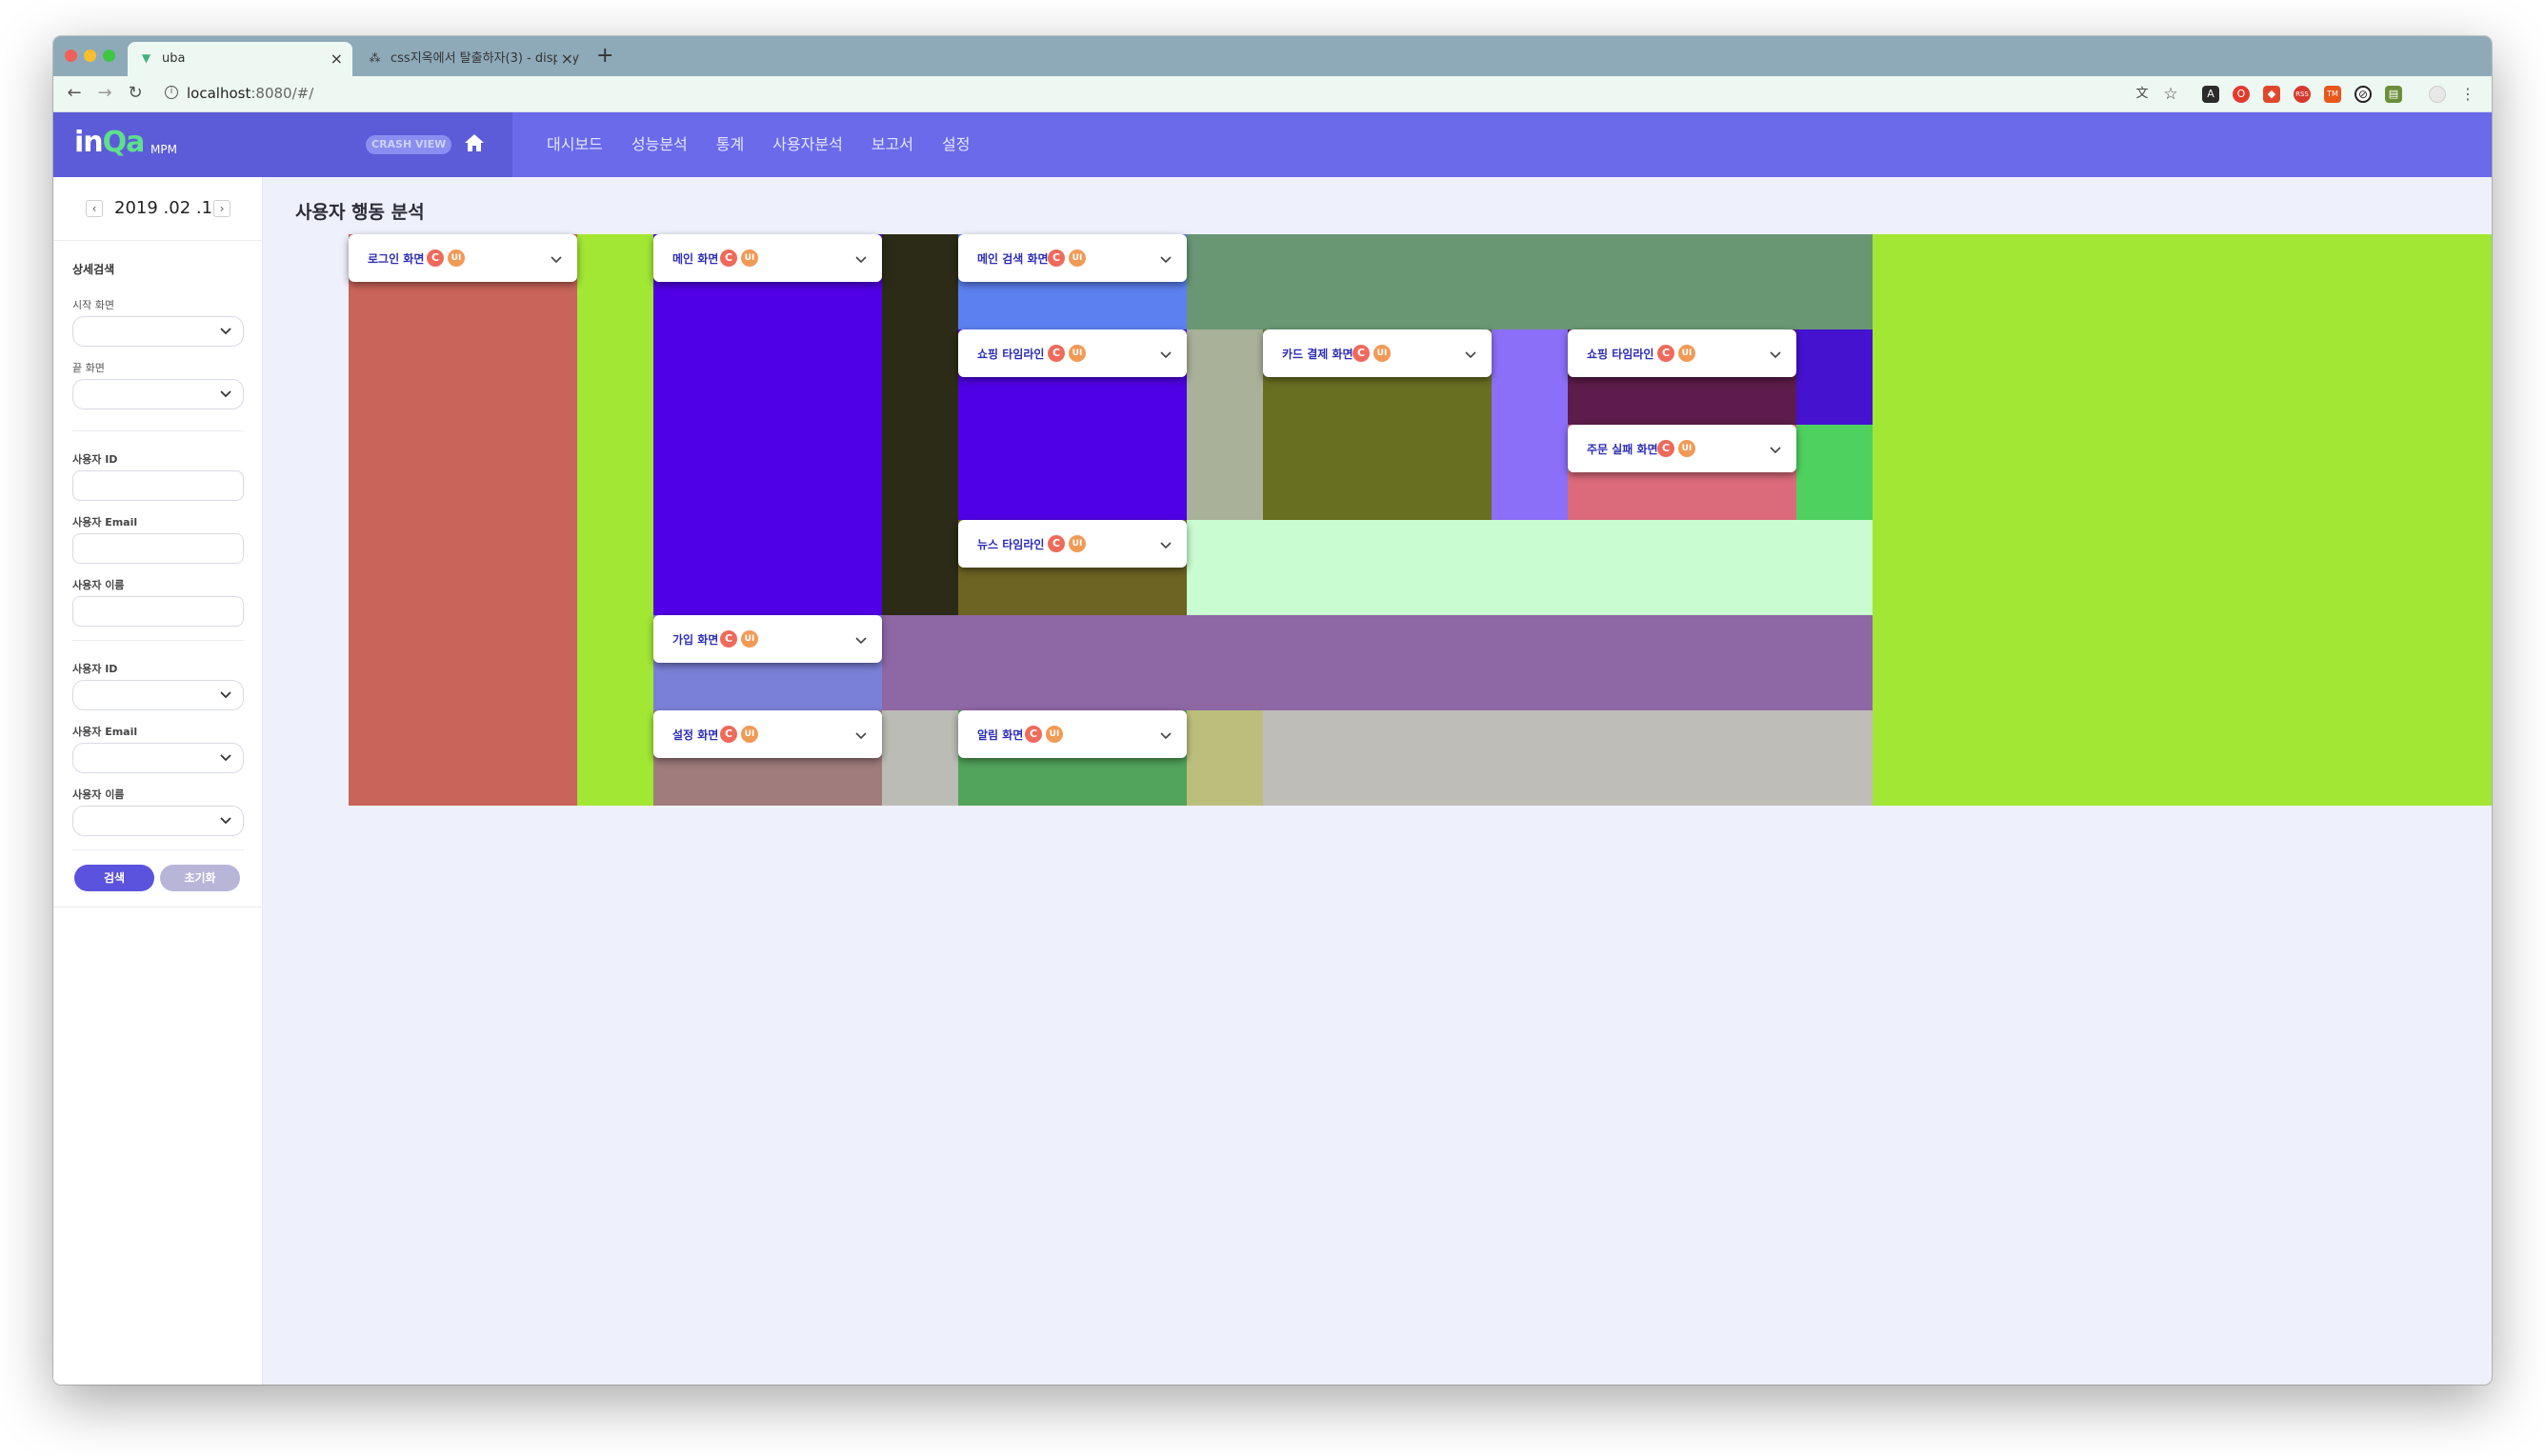 This screenshot has height=1456, width=2545. What do you see at coordinates (109, 142) in the screenshot?
I see `inqa-logo: inQa` at bounding box center [109, 142].